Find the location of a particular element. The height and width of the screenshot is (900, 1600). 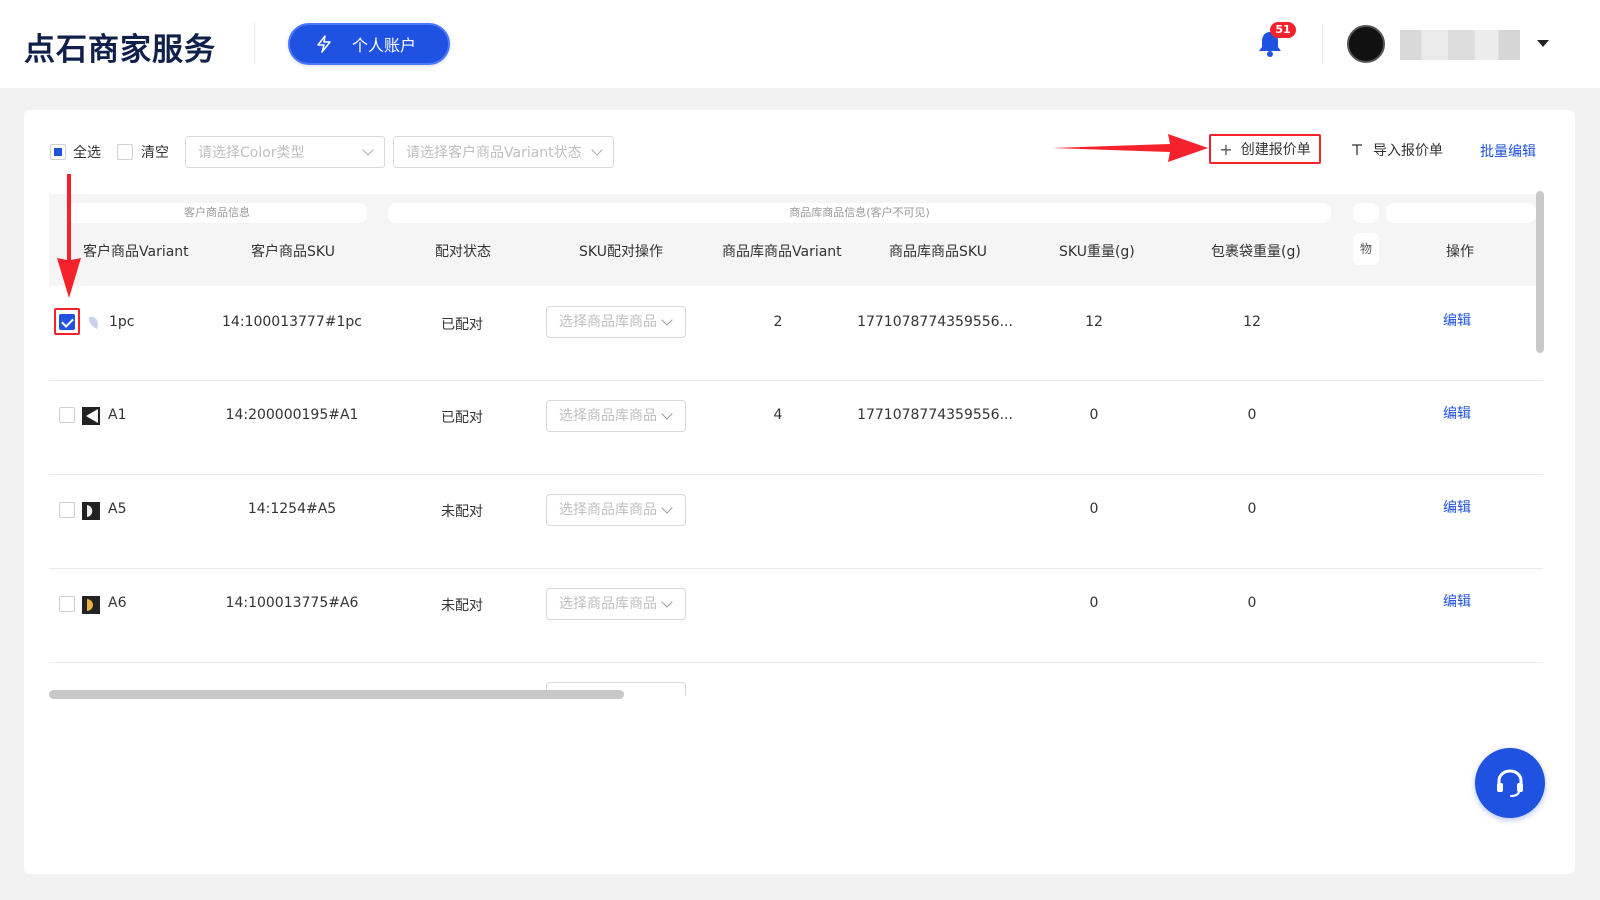

group-library-info: 商品库商品信息(客户不可见) is located at coordinates (859, 213).